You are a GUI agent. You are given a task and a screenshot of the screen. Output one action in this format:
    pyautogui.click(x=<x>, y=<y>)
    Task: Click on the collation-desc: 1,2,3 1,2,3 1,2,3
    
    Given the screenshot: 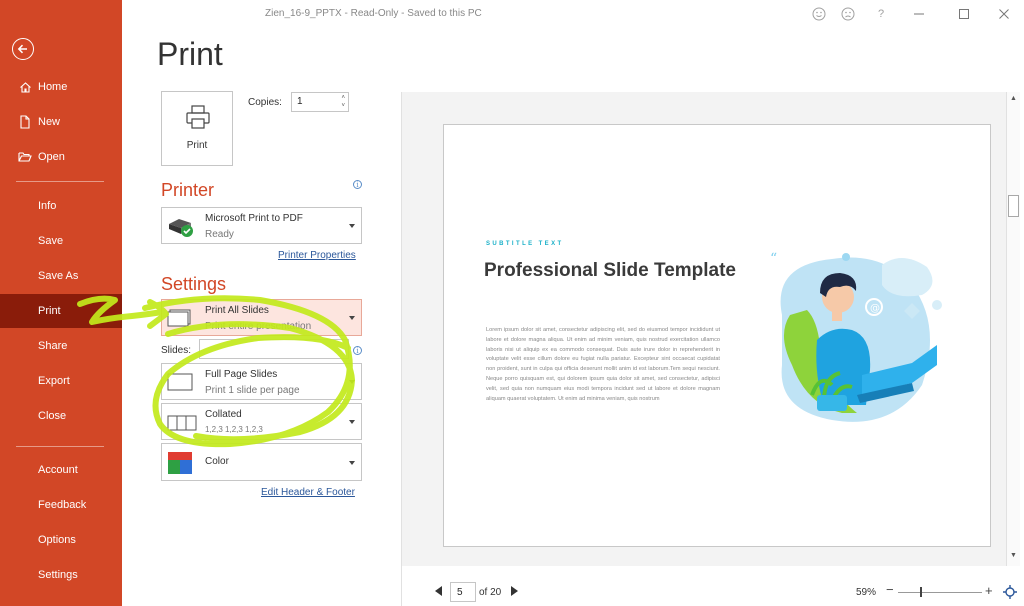 What is the action you would take?
    pyautogui.click(x=234, y=429)
    